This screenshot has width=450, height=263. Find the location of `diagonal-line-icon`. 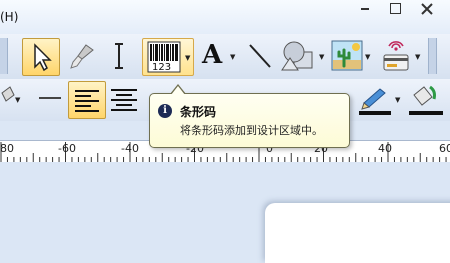

diagonal-line-icon is located at coordinates (260, 56).